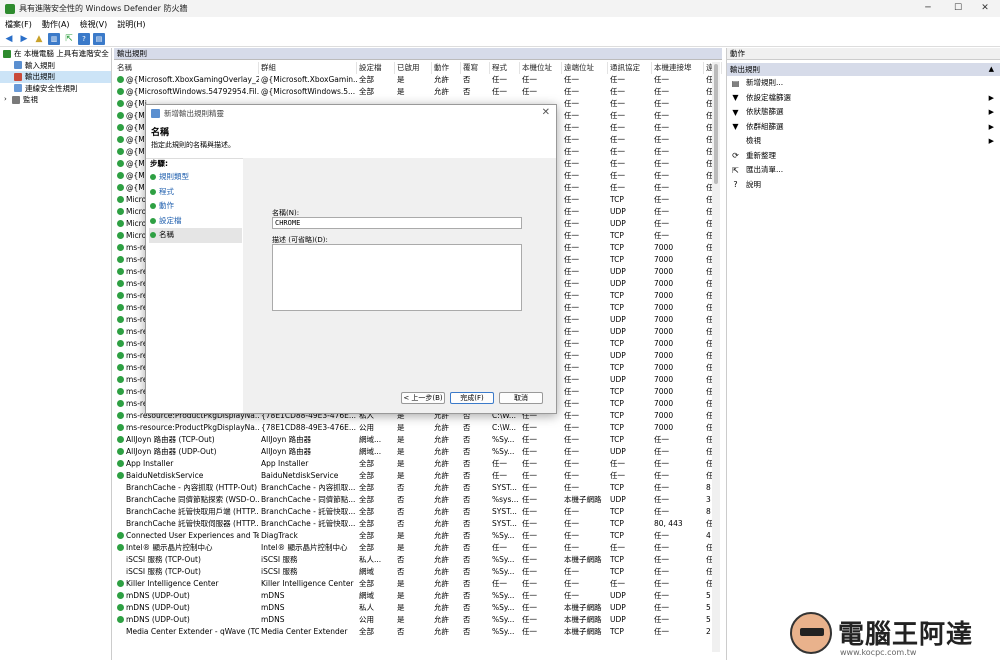 The height and width of the screenshot is (665, 1000). Describe the element at coordinates (55, 89) in the screenshot. I see `tree-item-connection-security-rules: 連線安全性規則` at that location.